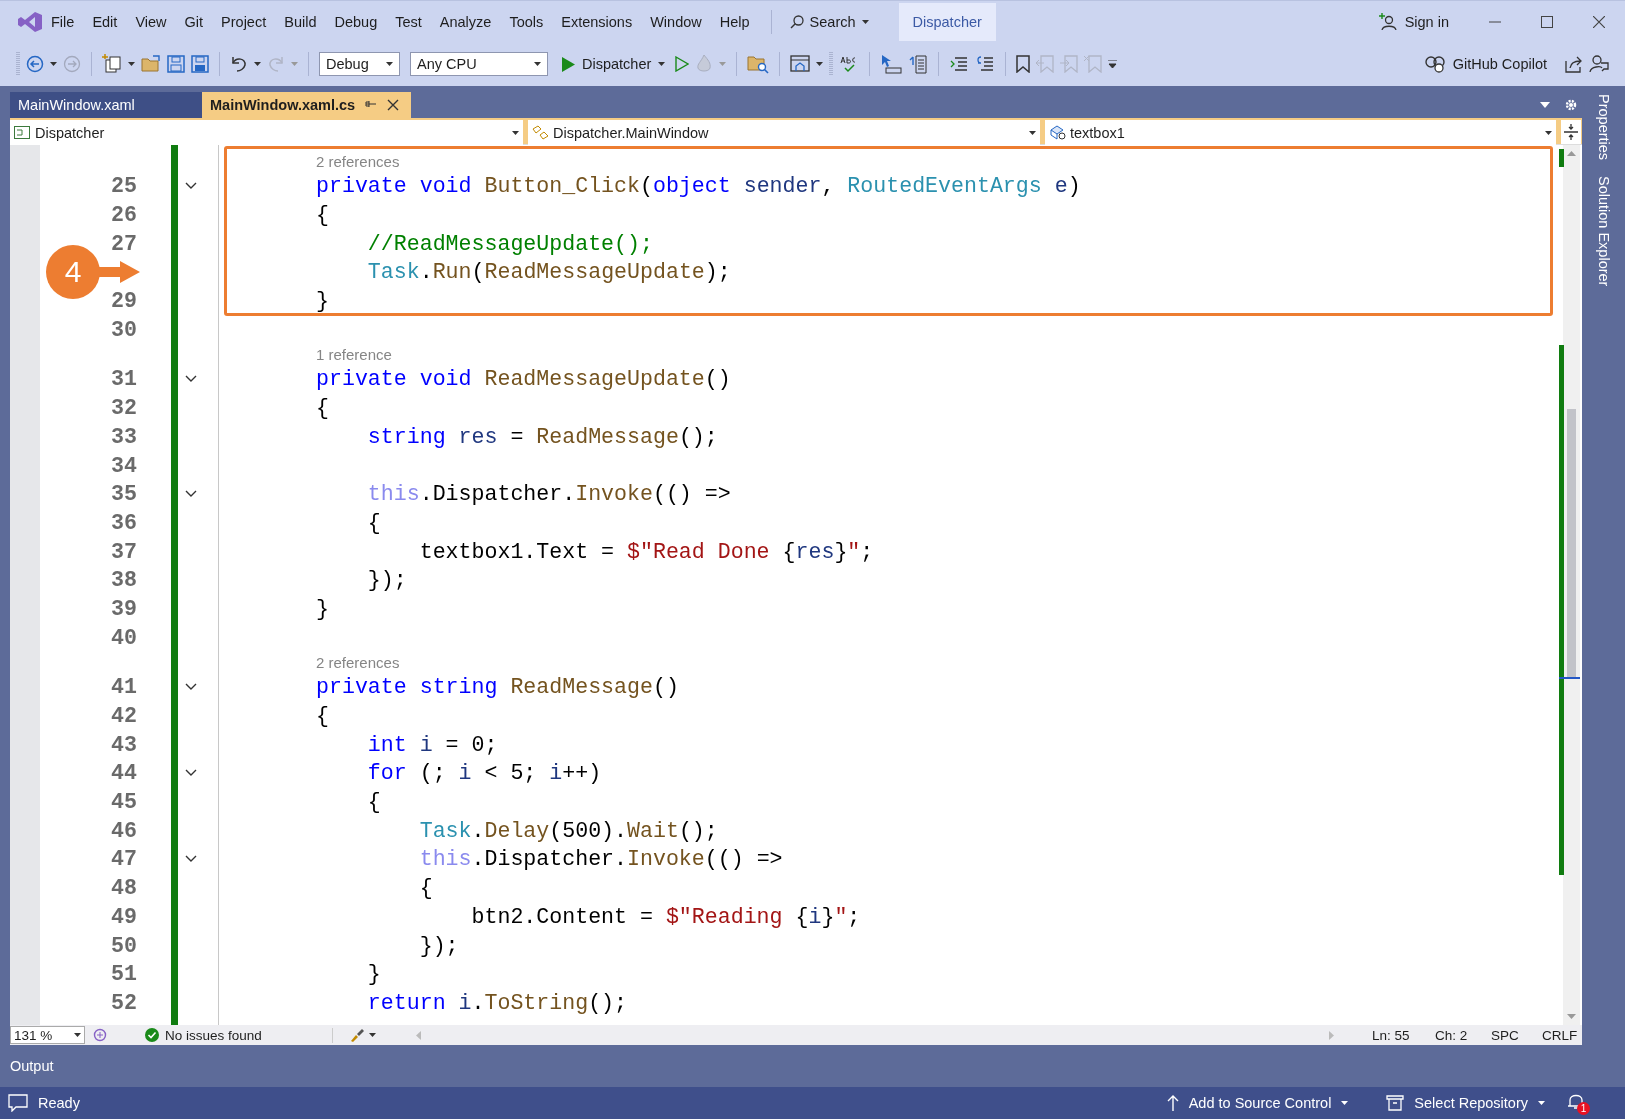 This screenshot has height=1119, width=1625. What do you see at coordinates (497, 687) in the screenshot?
I see `code-line: private string ReadMessage()` at bounding box center [497, 687].